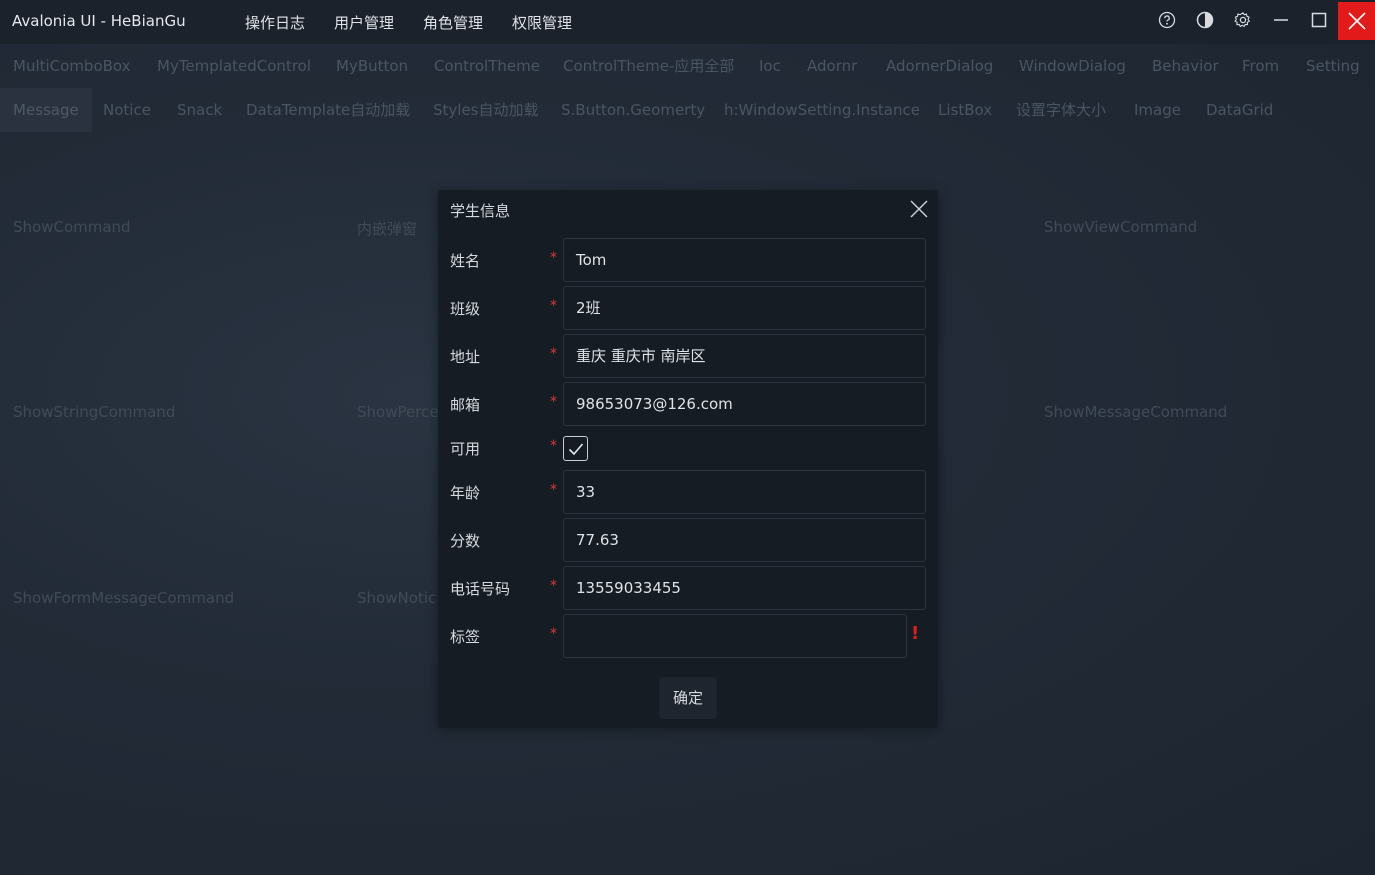 The width and height of the screenshot is (1375, 875). Describe the element at coordinates (688, 449) in the screenshot. I see `form-row-enabled: 可用 *` at that location.